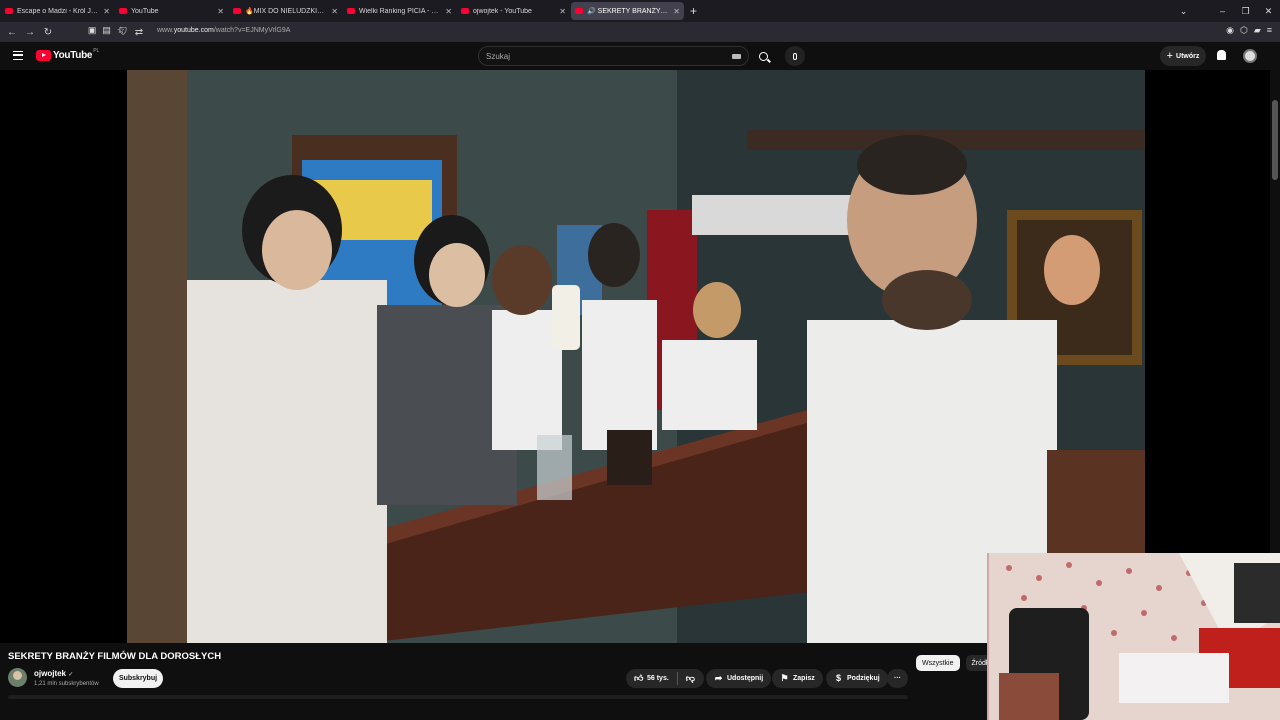 The height and width of the screenshot is (720, 1280). Describe the element at coordinates (1249, 30) in the screenshot. I see `toolbar-extensions: ◉ ⬡ ▰ ≡` at that location.